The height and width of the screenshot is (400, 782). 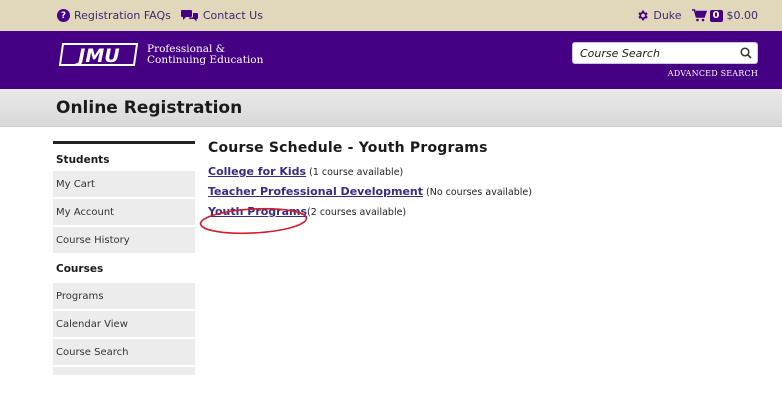 What do you see at coordinates (257, 171) in the screenshot?
I see `category-link-college-for-kids: College for Kids` at bounding box center [257, 171].